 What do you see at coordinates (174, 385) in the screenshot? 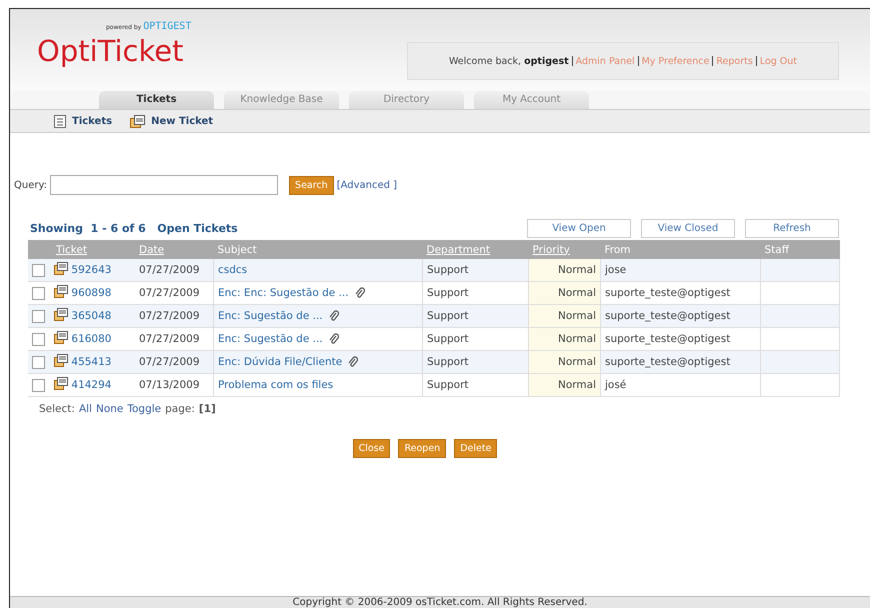
I see `table-cell: 07/13/2009` at bounding box center [174, 385].